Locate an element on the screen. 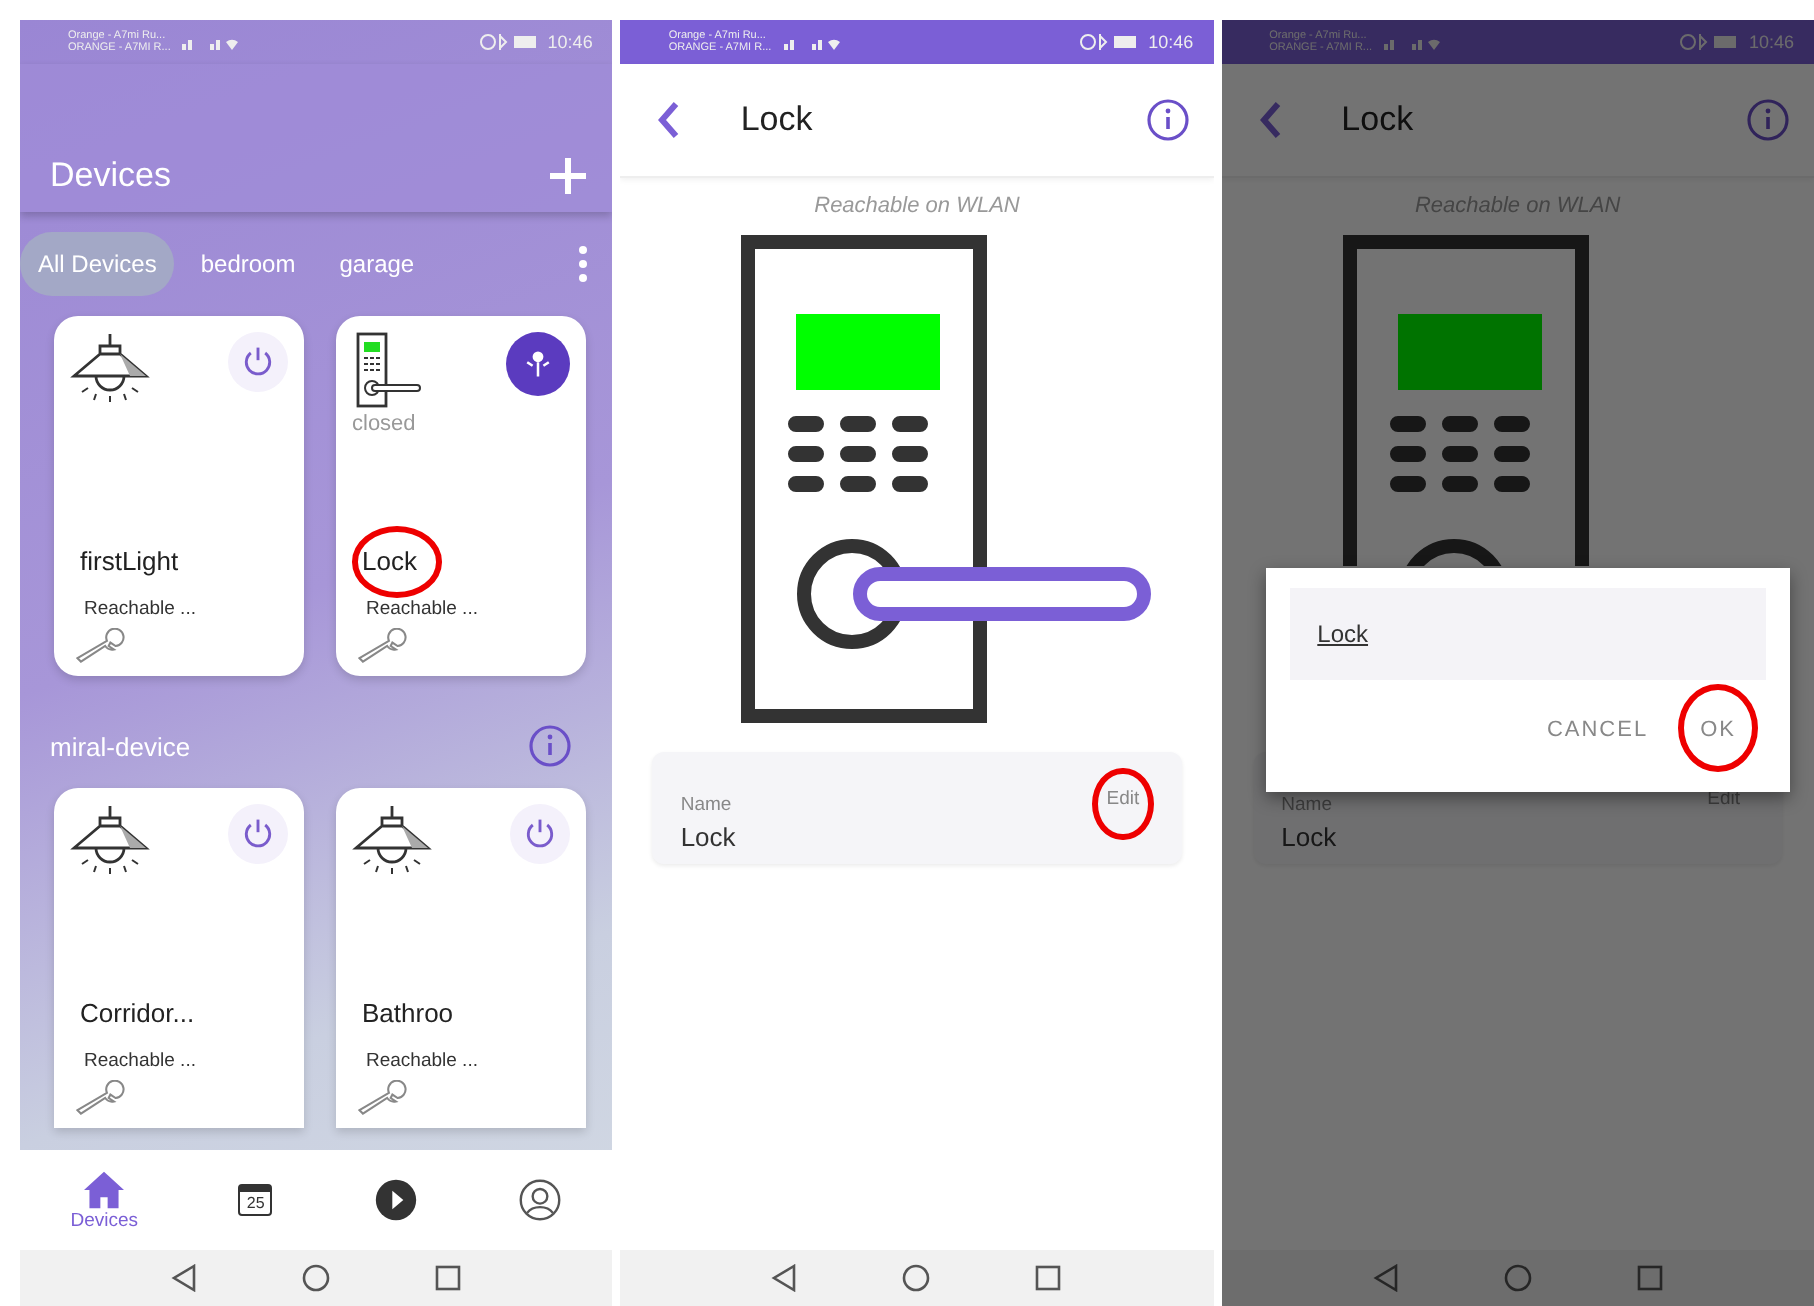 The width and height of the screenshot is (1814, 1306). edit-button: Edit is located at coordinates (1123, 809).